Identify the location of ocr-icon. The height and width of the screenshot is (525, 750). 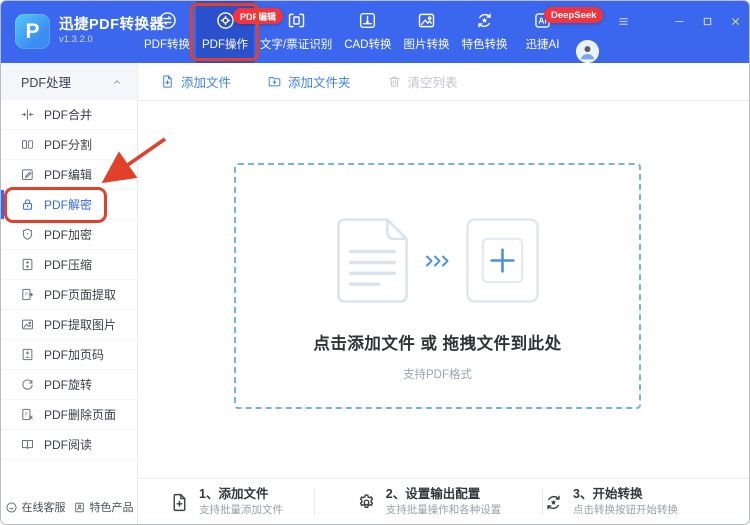
(296, 20).